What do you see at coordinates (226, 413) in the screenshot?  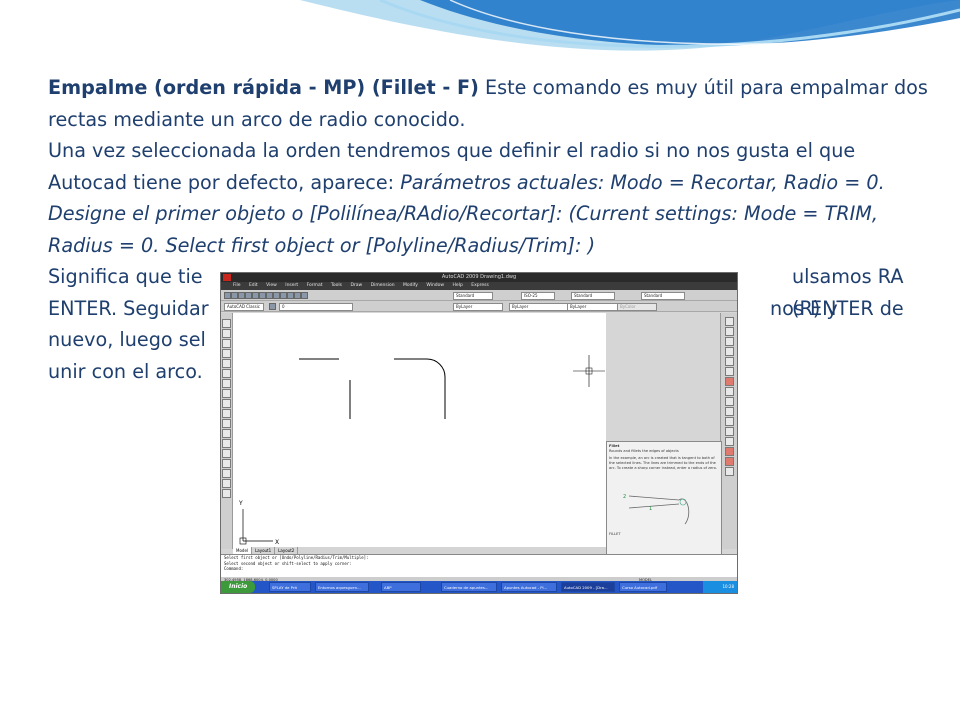 I see `ellipse-icon` at bounding box center [226, 413].